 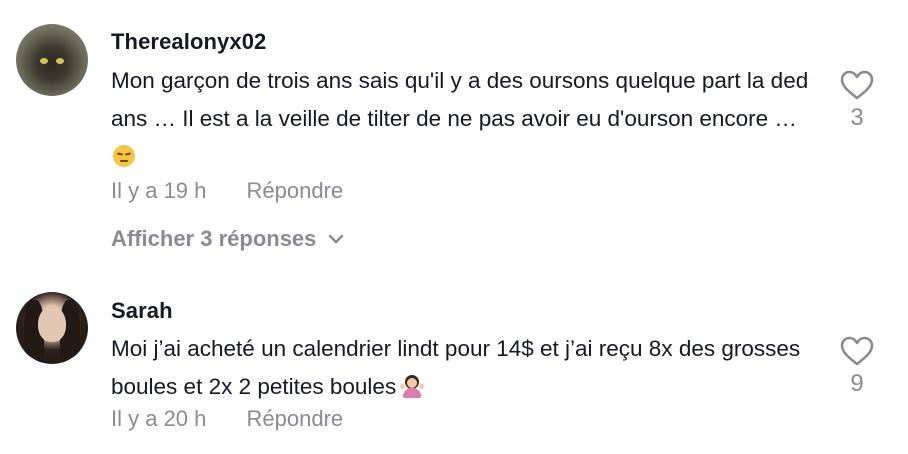 What do you see at coordinates (336, 239) in the screenshot?
I see `chevron-down-icon` at bounding box center [336, 239].